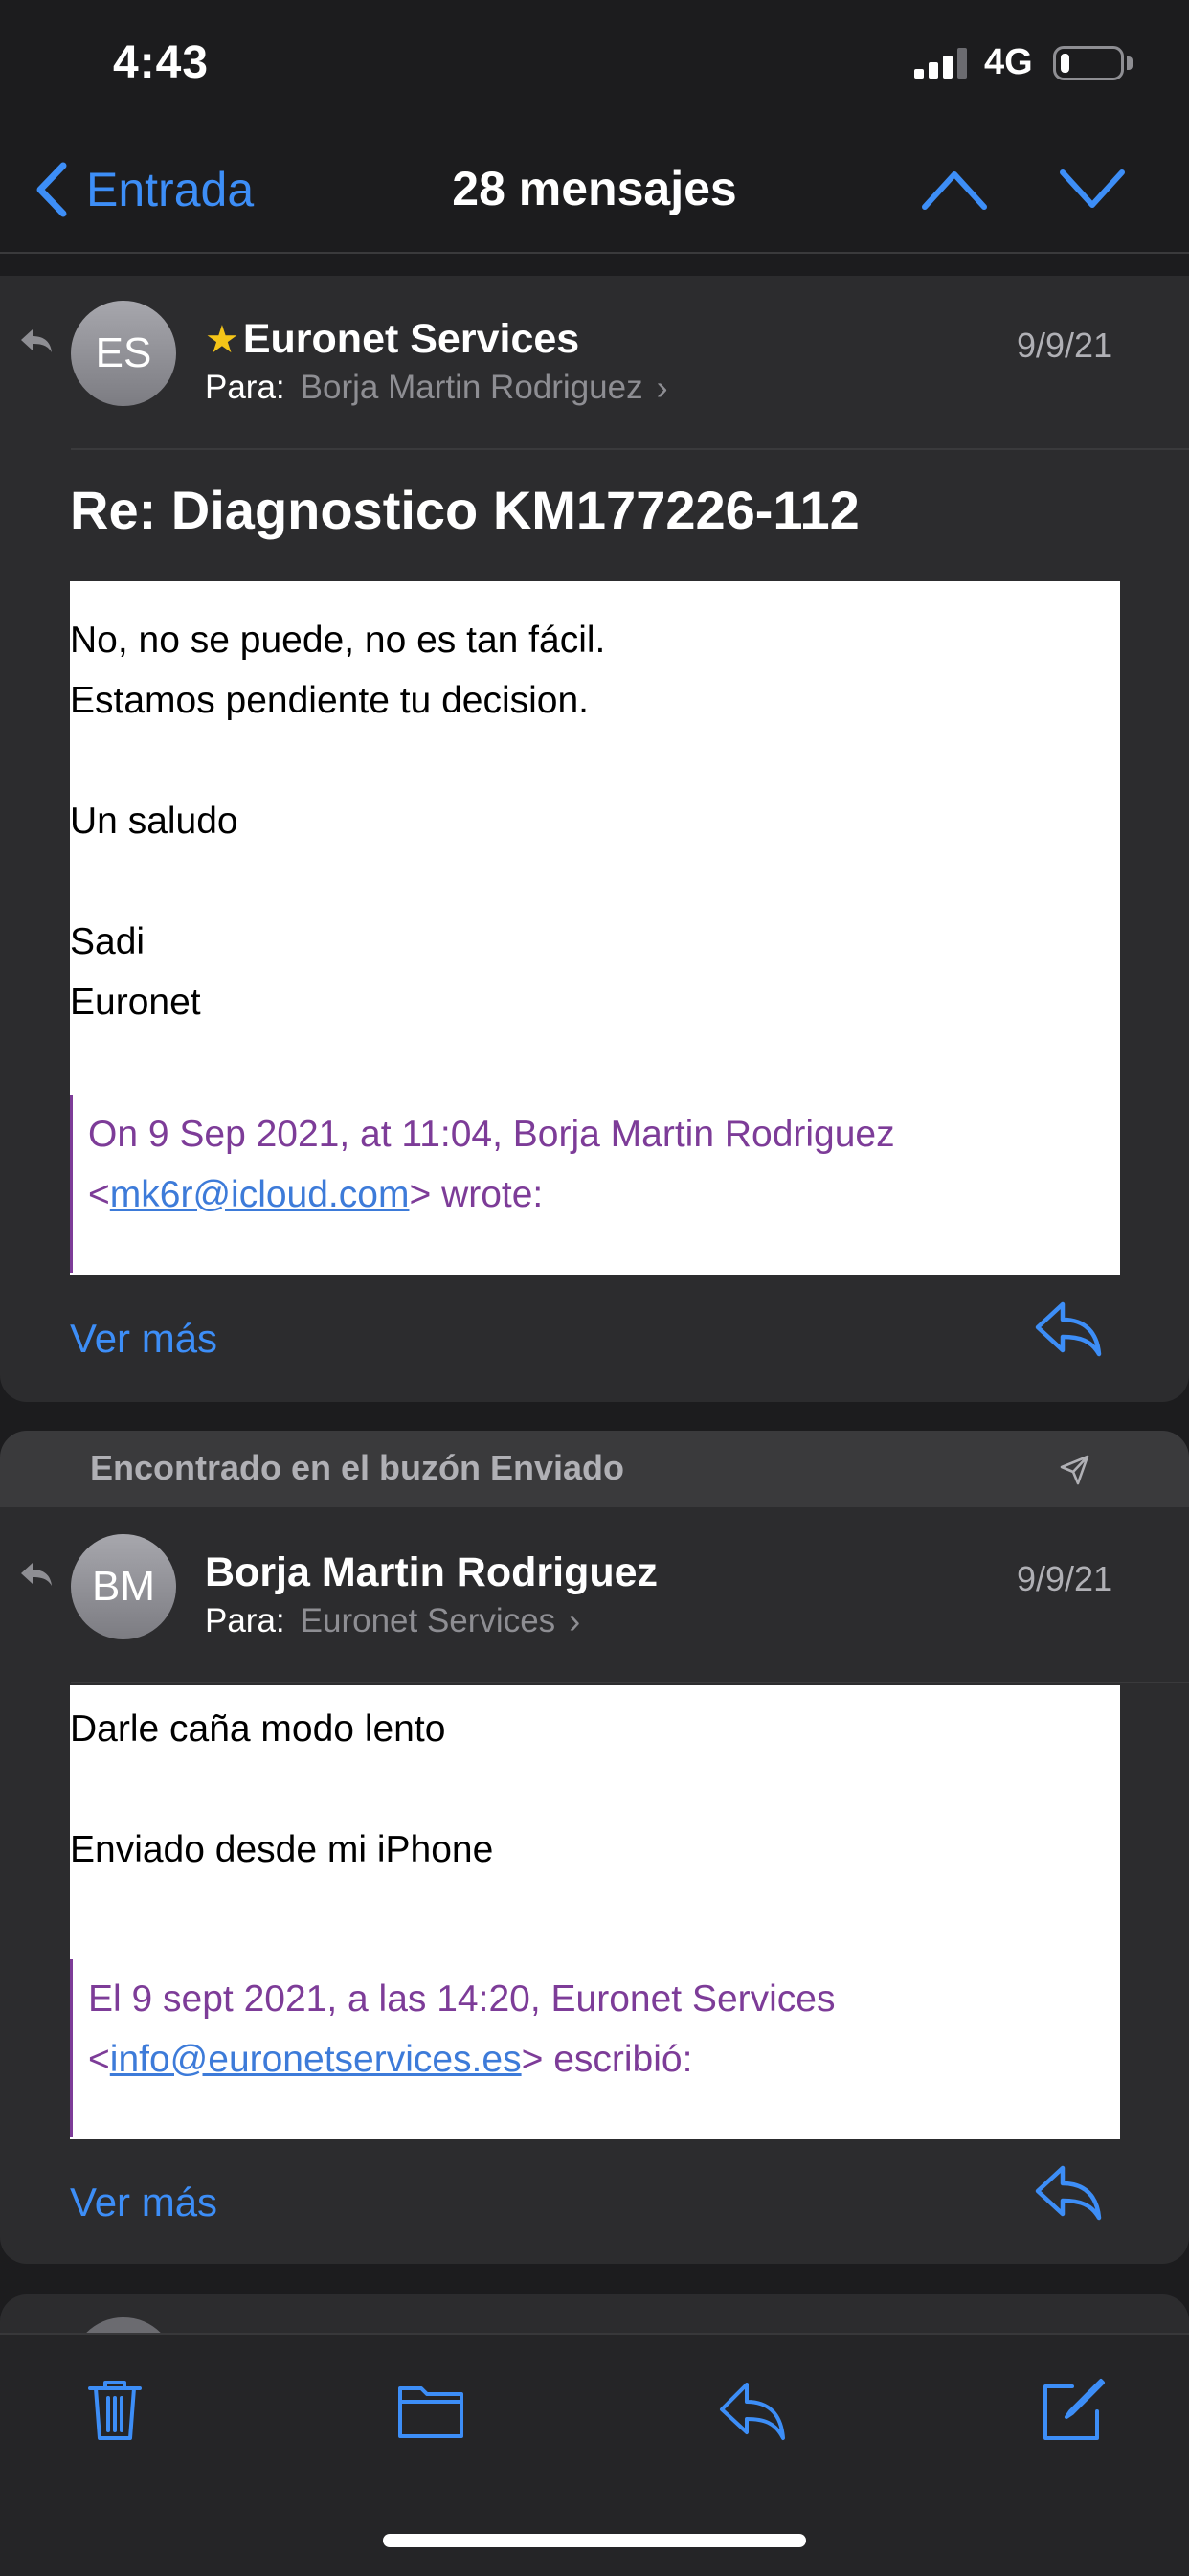 Image resolution: width=1189 pixels, height=2576 pixels. I want to click on recipient-line: Para: Borja Martin Rodriguez ›, so click(436, 388).